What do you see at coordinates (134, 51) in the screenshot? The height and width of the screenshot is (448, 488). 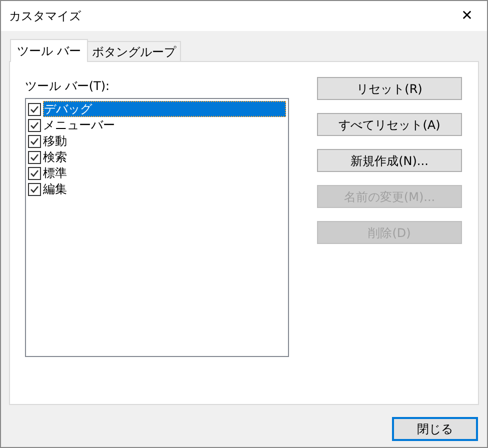 I see `tab: ボタングループ` at bounding box center [134, 51].